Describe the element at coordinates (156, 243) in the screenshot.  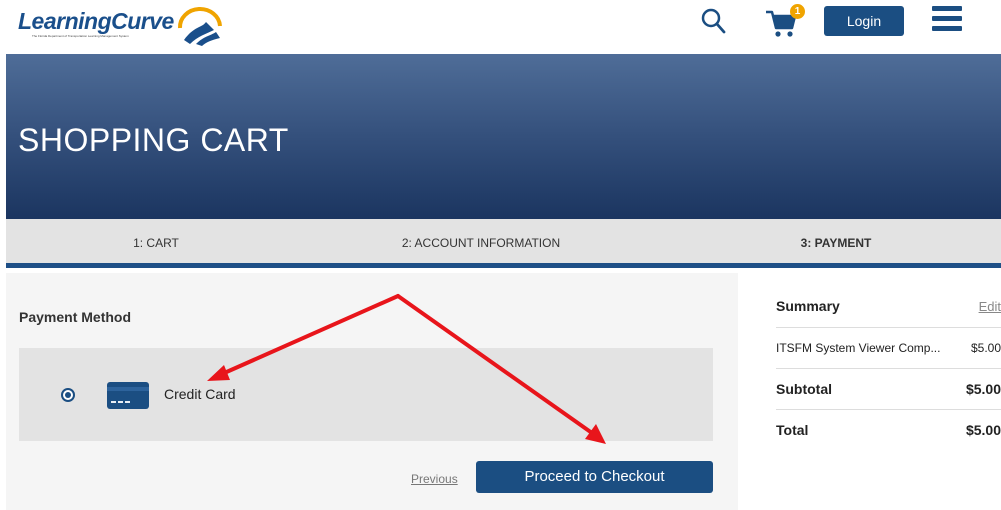
I see `step-cart: 1: CART` at that location.